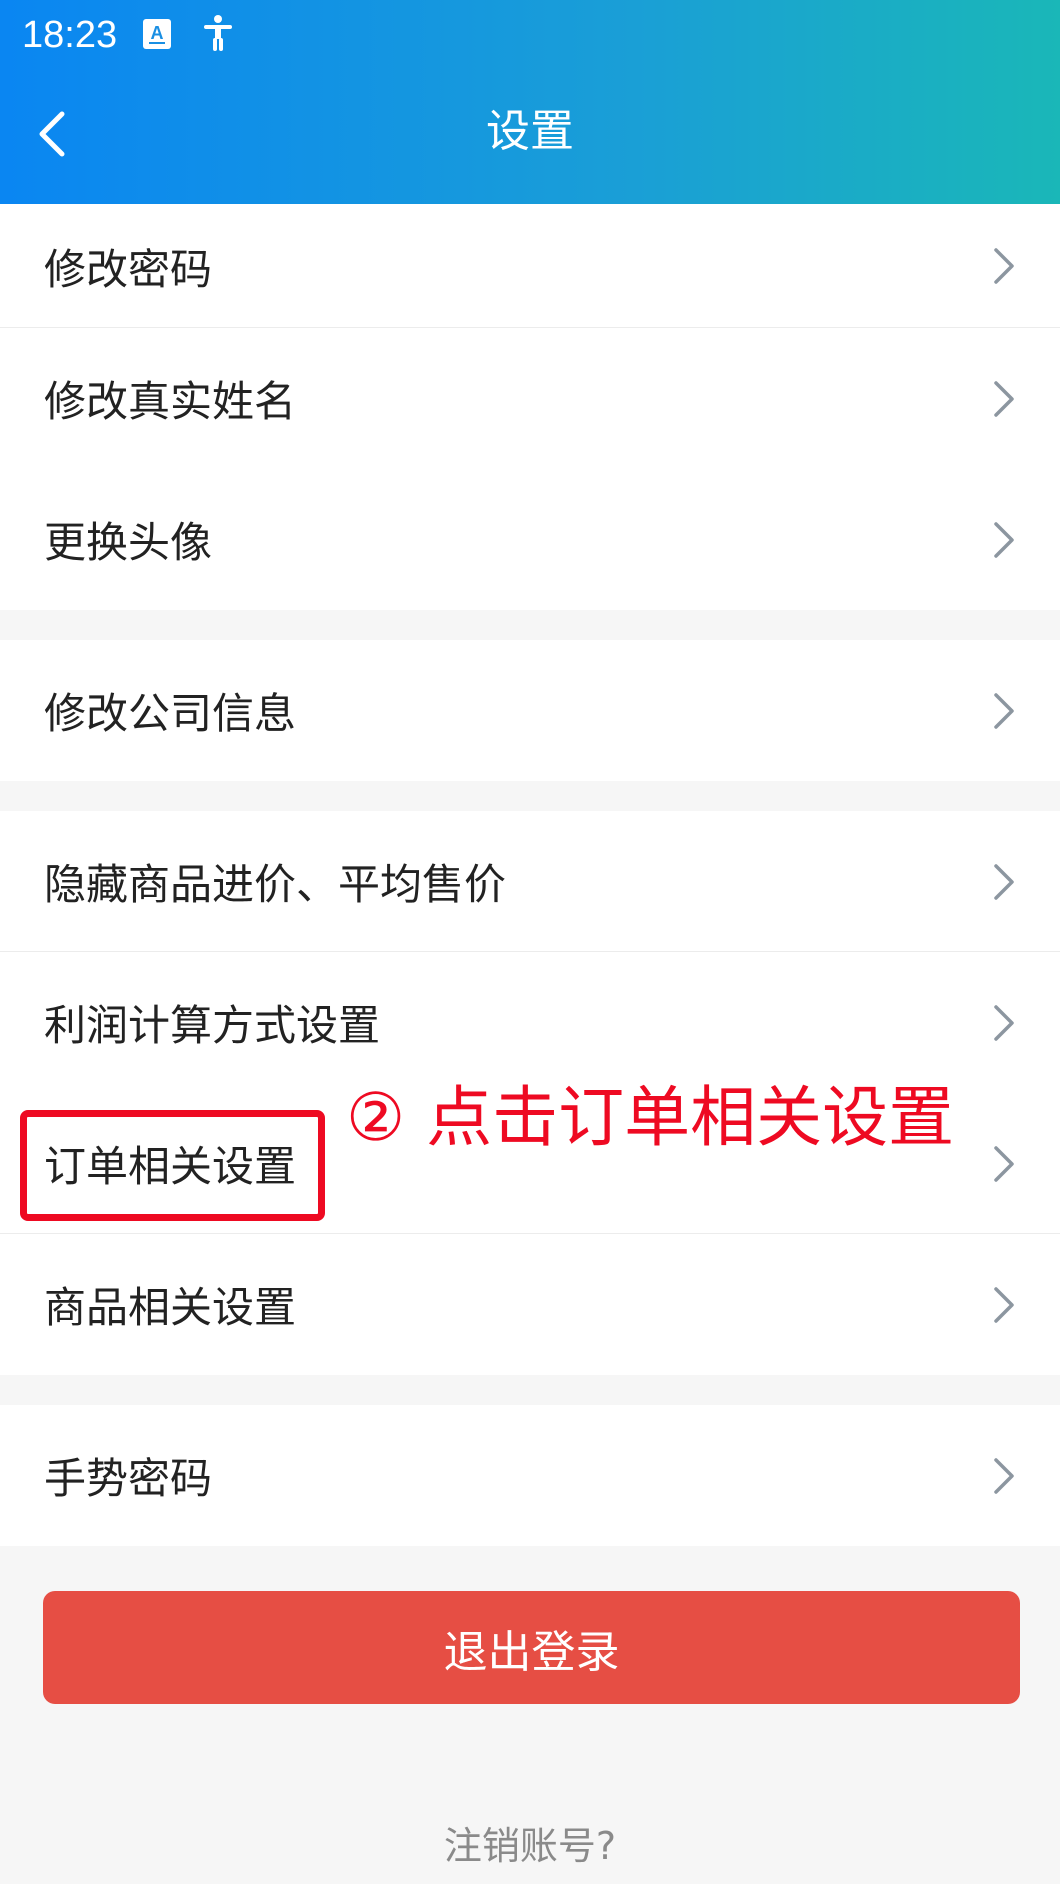  Describe the element at coordinates (128, 1478) in the screenshot. I see `settings-item-label: 手势密码` at that location.